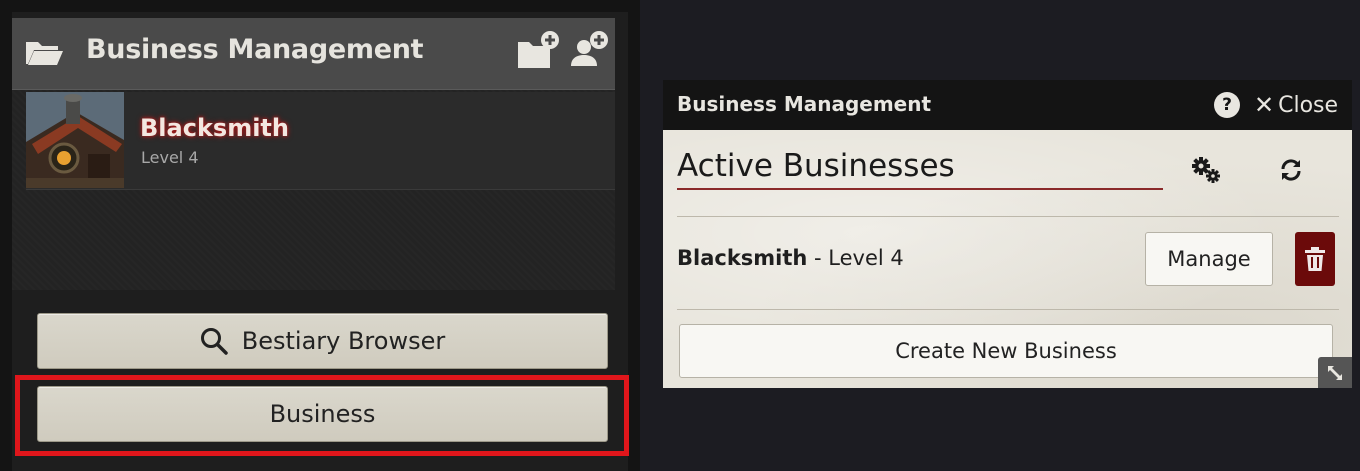  I want to click on business-row: Blacksmith - Level 4 Manage, so click(1008, 259).